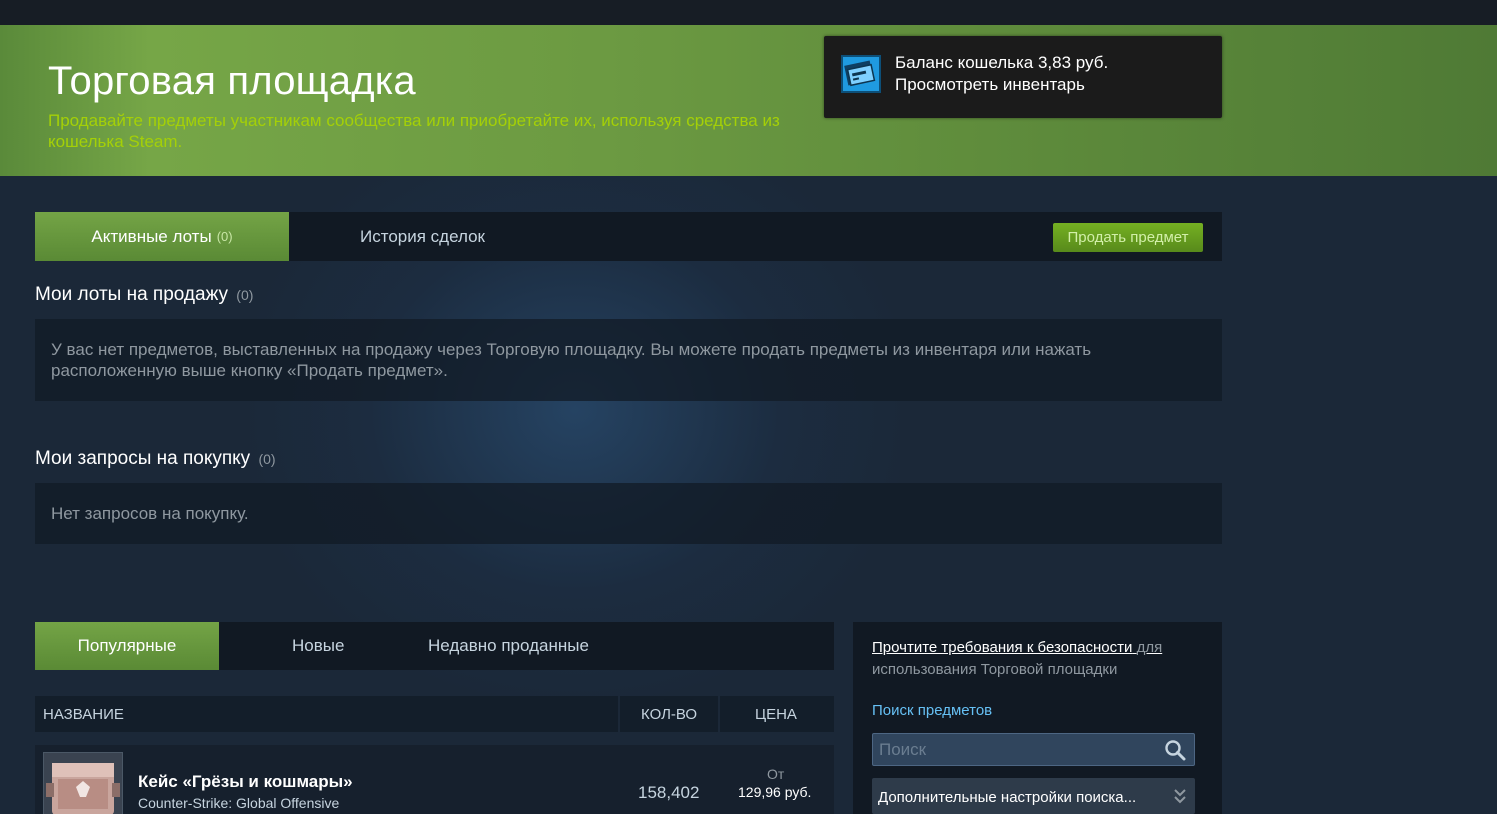 Image resolution: width=1497 pixels, height=814 pixels. What do you see at coordinates (143, 458) in the screenshot?
I see `buy-orders-title-text: Мои запросы на покупку` at bounding box center [143, 458].